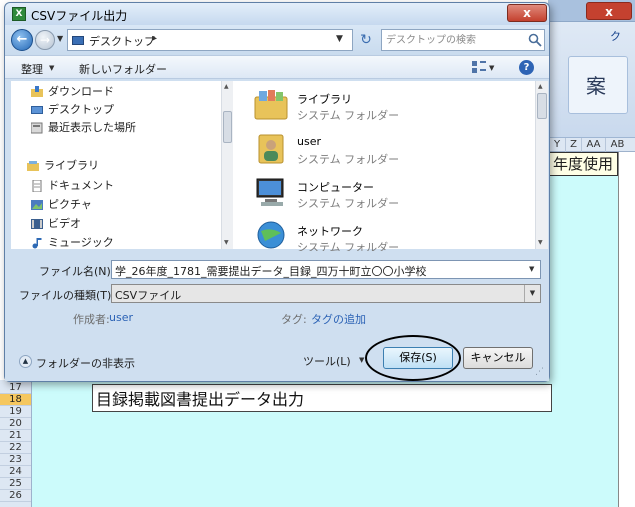 The width and height of the screenshot is (635, 507). I want to click on music-icon, so click(37, 243).